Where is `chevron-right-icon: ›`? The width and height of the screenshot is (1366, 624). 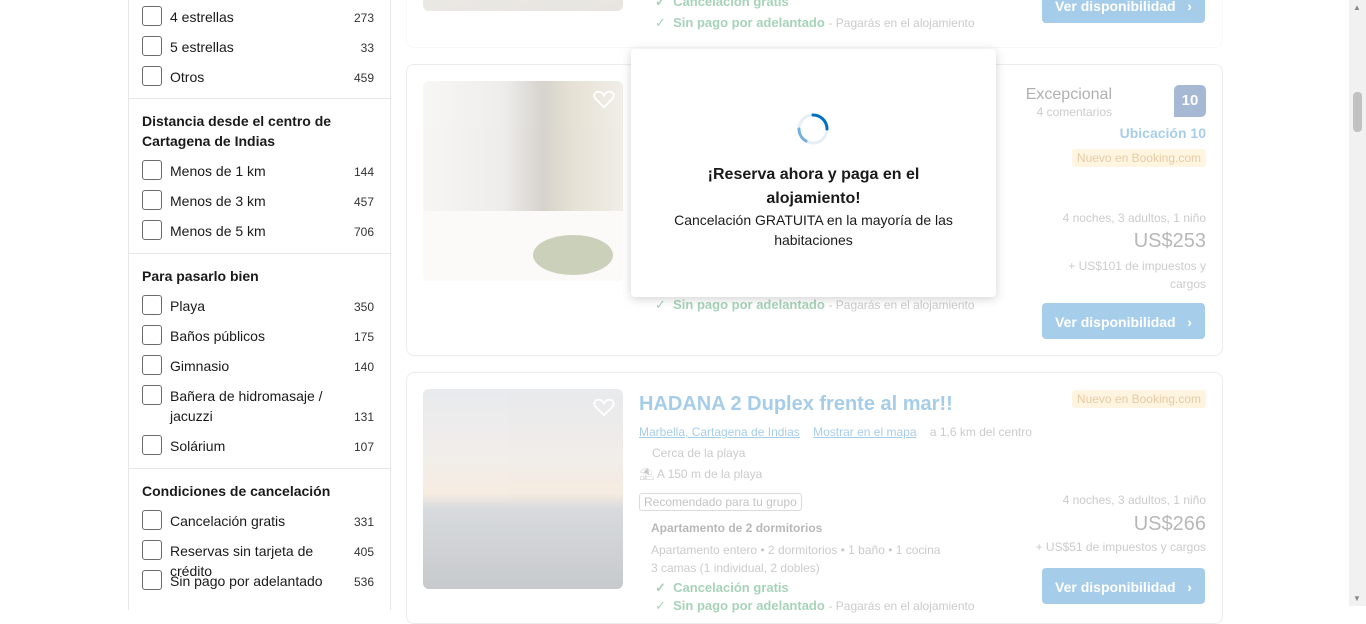
chevron-right-icon: › is located at coordinates (1189, 322).